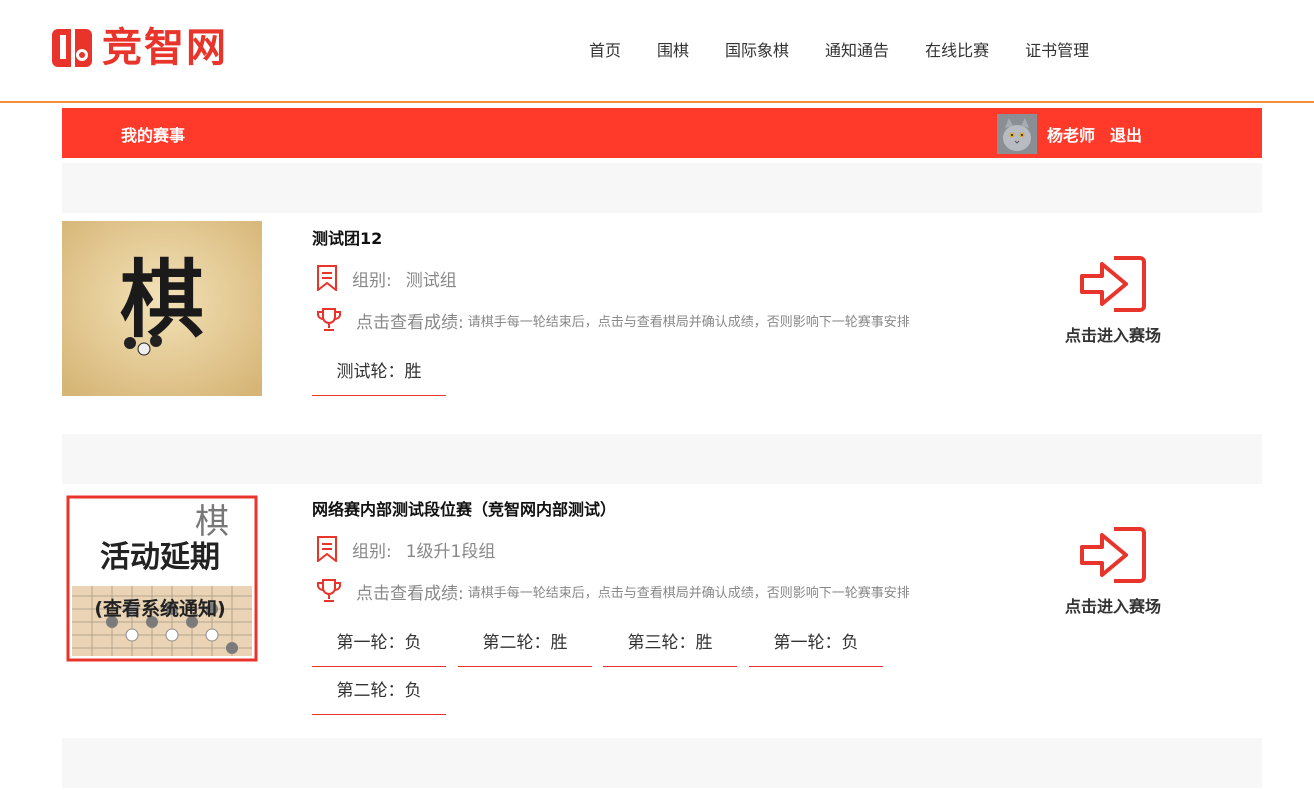  I want to click on nav-notices: 通知通告, so click(857, 51).